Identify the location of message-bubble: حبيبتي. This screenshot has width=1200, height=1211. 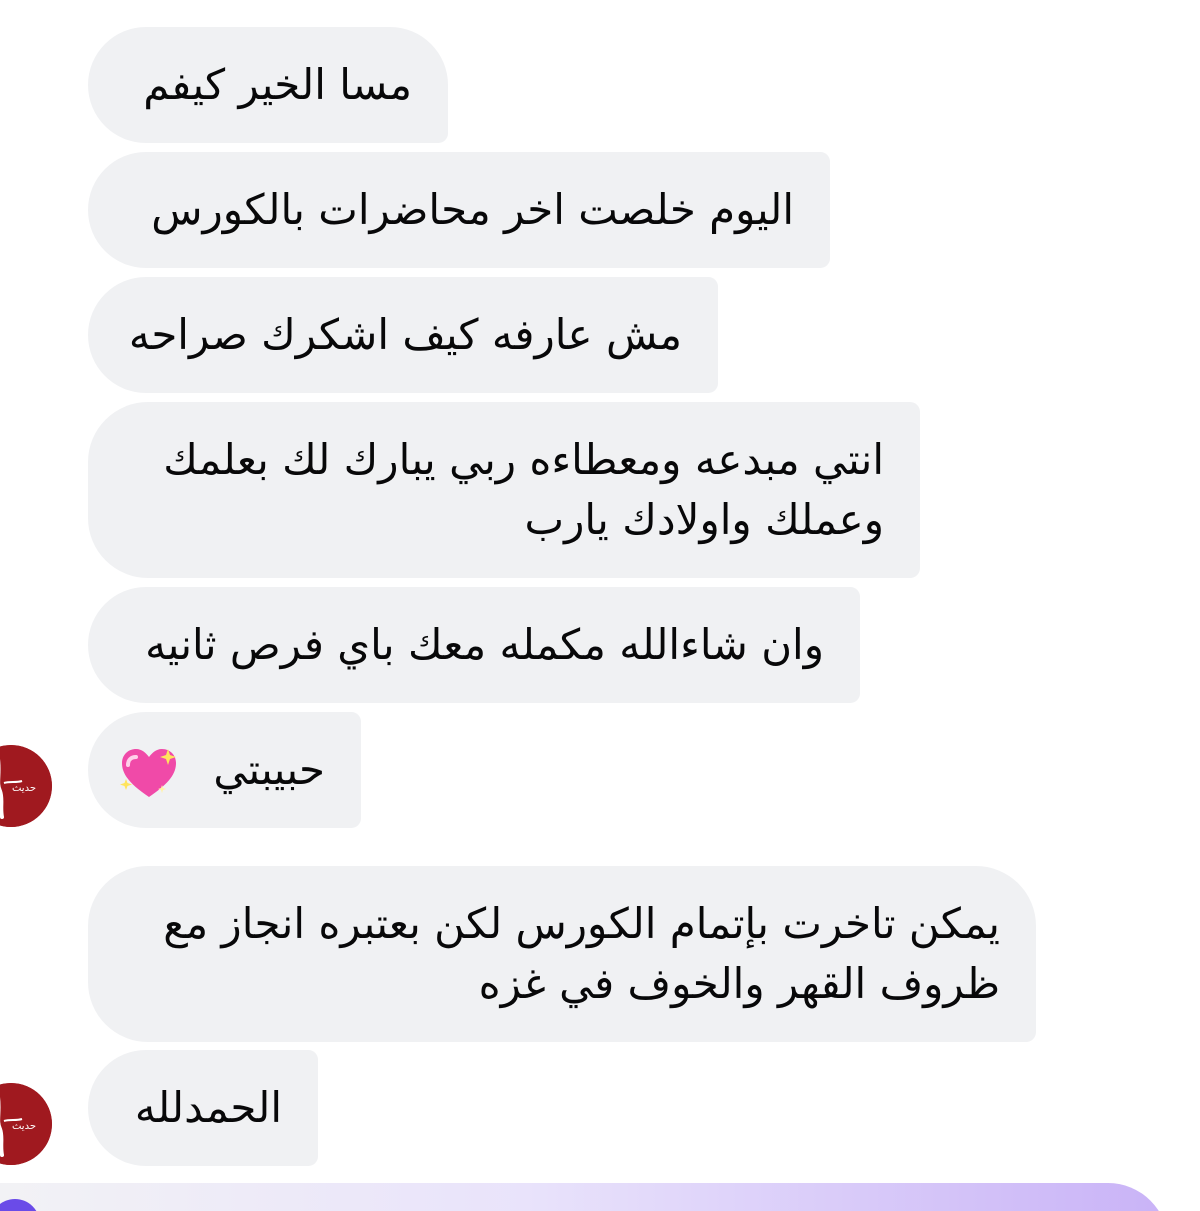
(224, 770).